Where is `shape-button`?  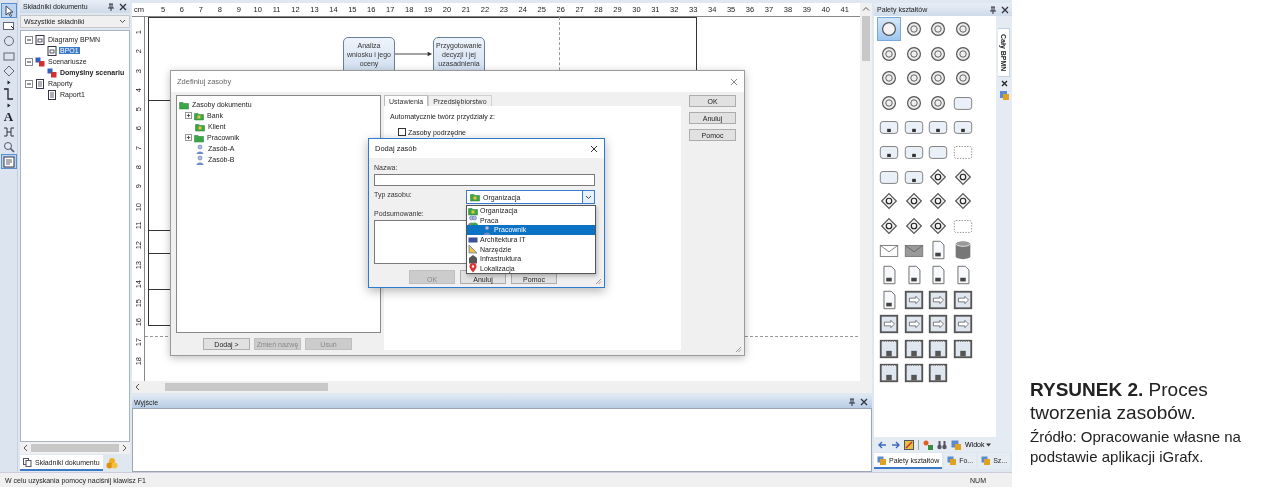 shape-button is located at coordinates (889, 29).